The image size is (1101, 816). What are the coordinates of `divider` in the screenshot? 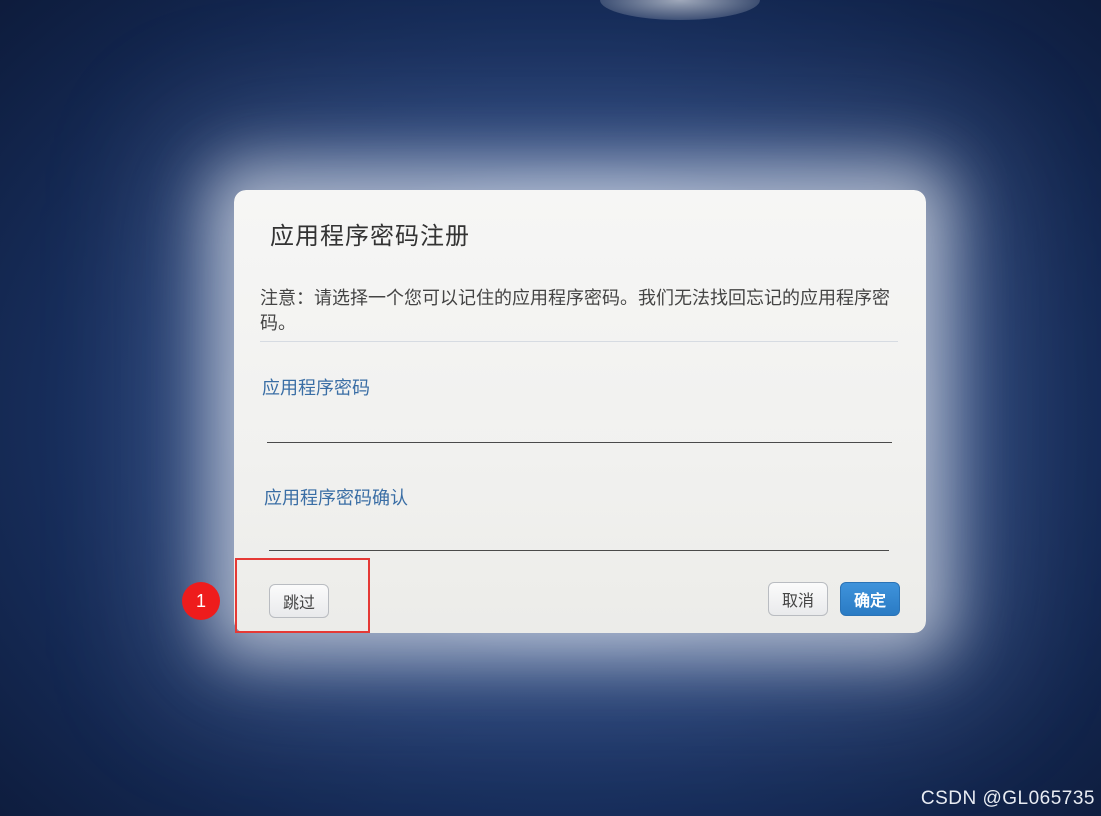 It's located at (579, 341).